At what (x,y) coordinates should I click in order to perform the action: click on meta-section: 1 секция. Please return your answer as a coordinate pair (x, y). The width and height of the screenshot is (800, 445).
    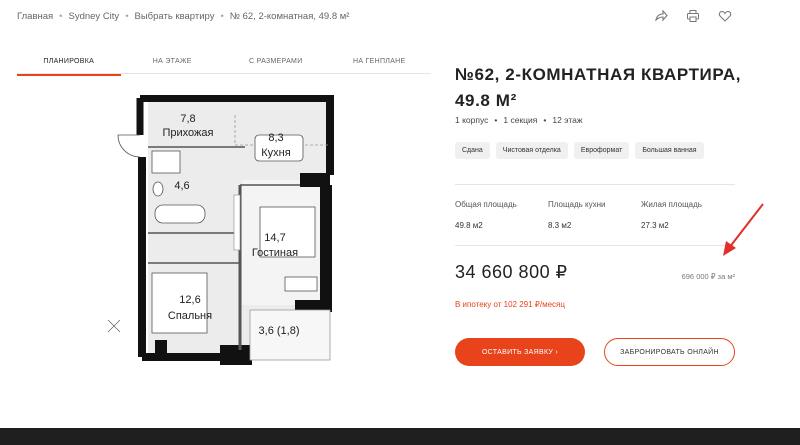
    Looking at the image, I should click on (520, 120).